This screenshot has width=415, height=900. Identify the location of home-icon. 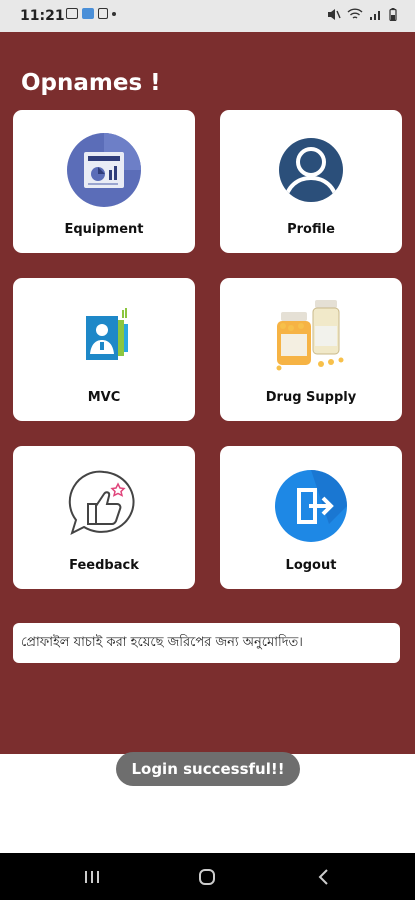
(207, 877).